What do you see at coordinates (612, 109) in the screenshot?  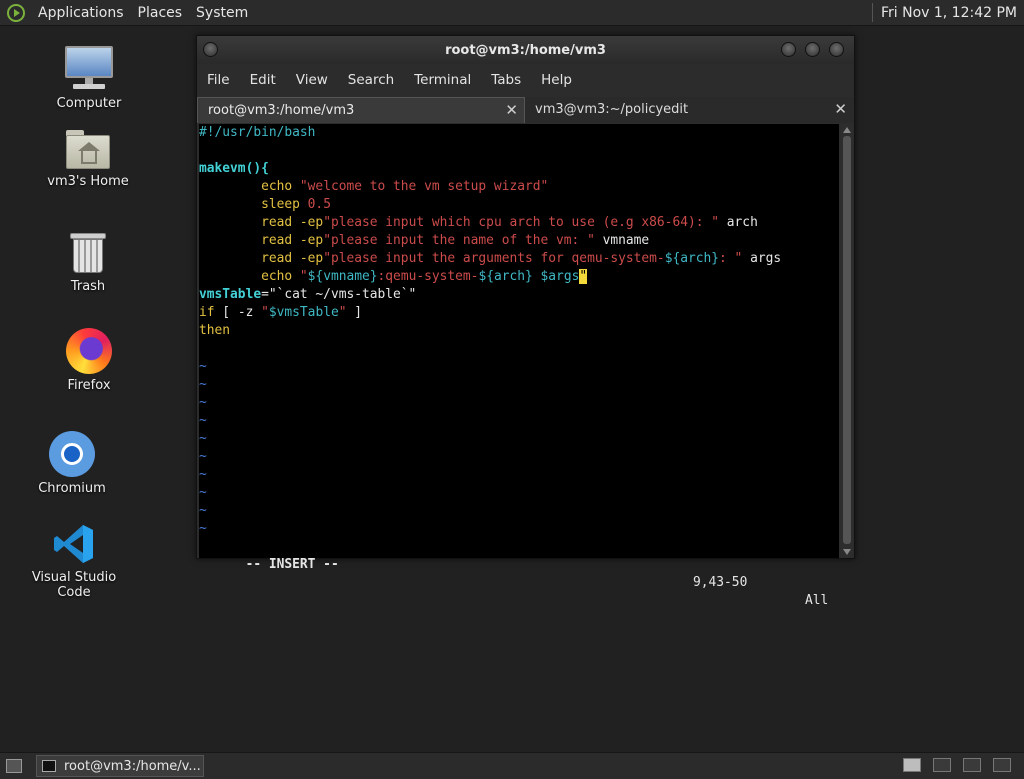 I see `tab-label: vm3@vm3:~/policyedit` at bounding box center [612, 109].